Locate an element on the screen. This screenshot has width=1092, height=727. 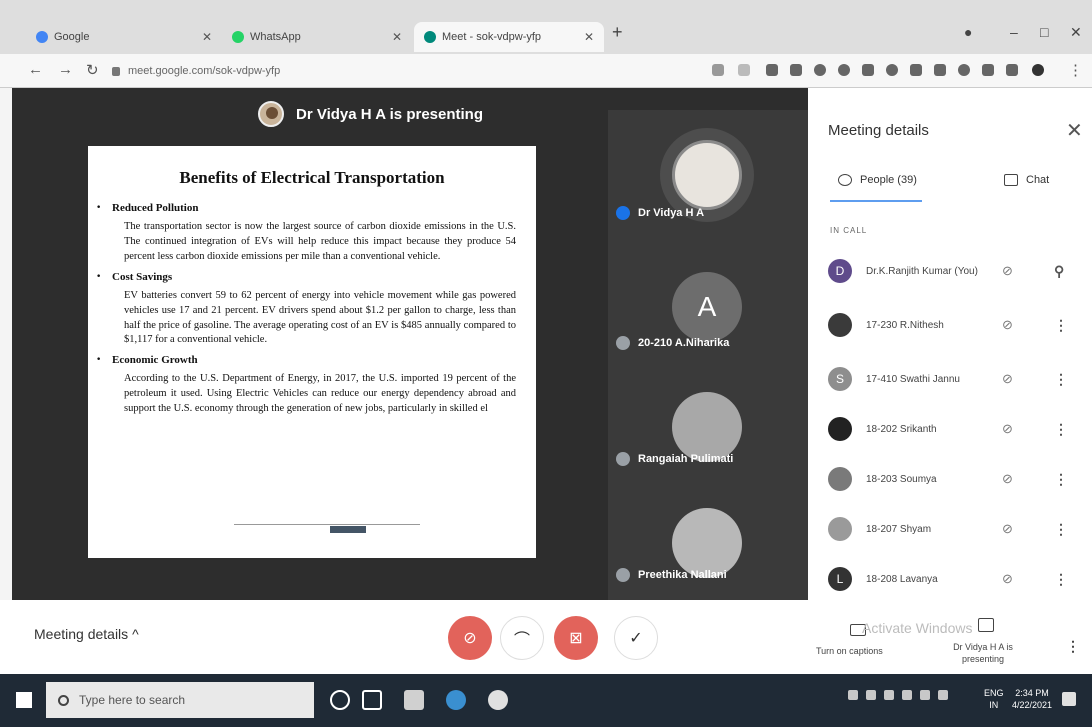
checkmark-icon: ✓ is located at coordinates (636, 638).